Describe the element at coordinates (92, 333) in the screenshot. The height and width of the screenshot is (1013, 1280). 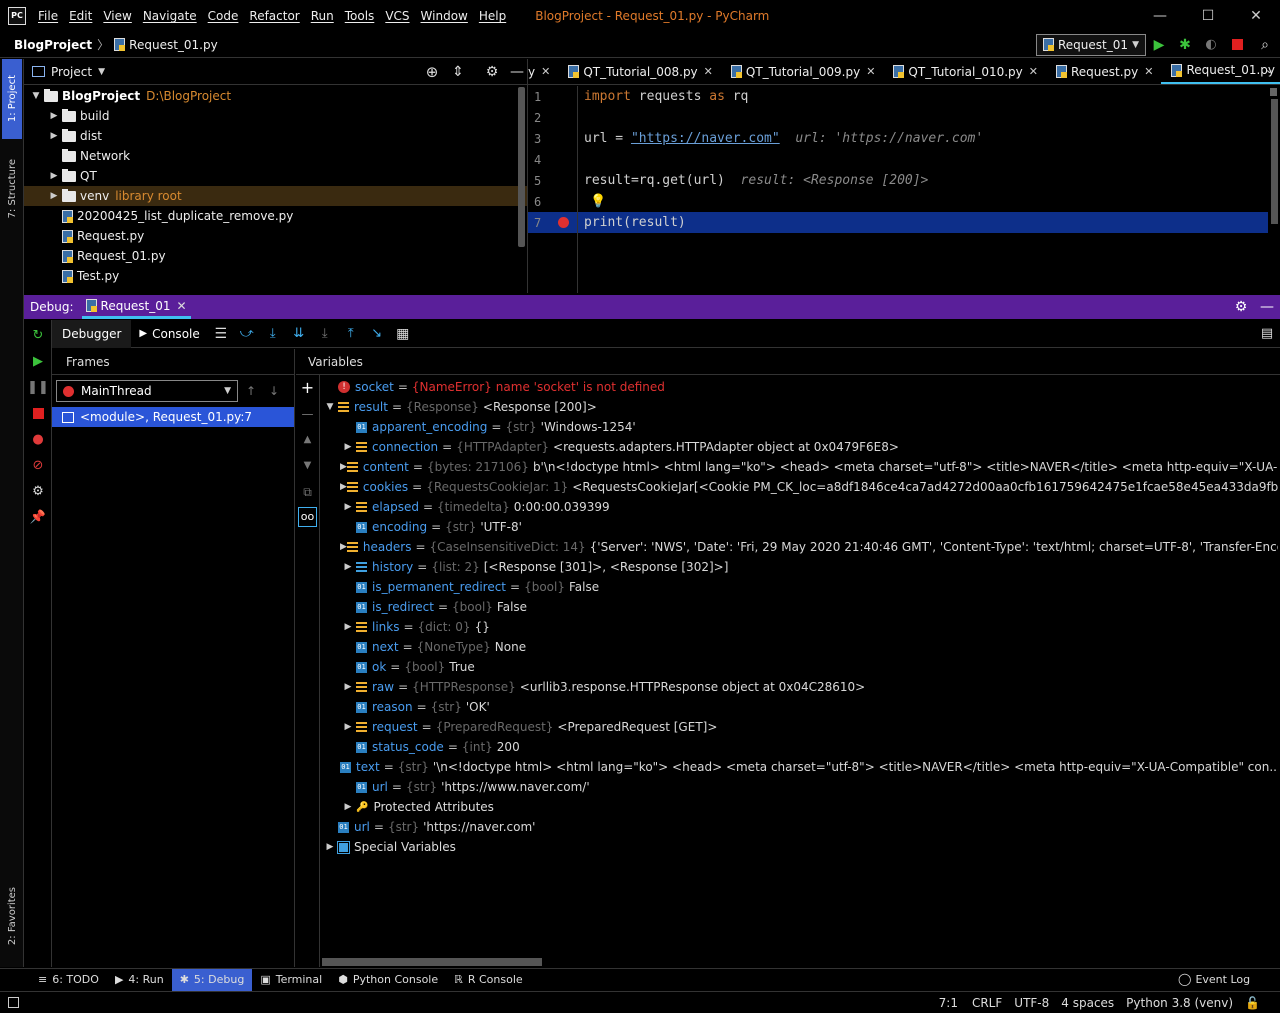
I see `debugger-tab: Debugger` at that location.